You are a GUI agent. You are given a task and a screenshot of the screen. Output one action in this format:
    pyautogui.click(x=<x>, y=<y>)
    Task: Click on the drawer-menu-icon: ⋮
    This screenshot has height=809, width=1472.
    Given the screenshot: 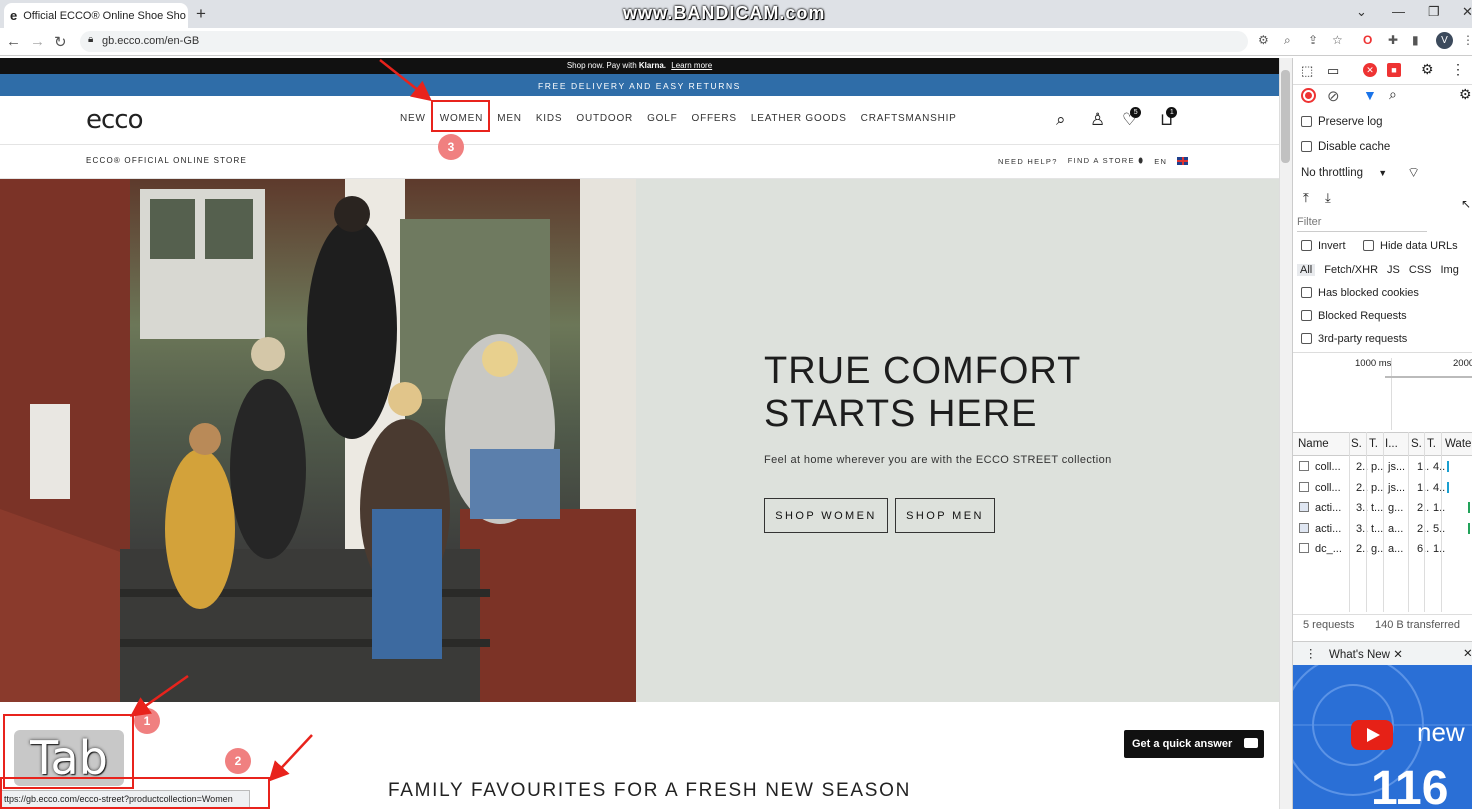 What is the action you would take?
    pyautogui.click(x=1311, y=653)
    